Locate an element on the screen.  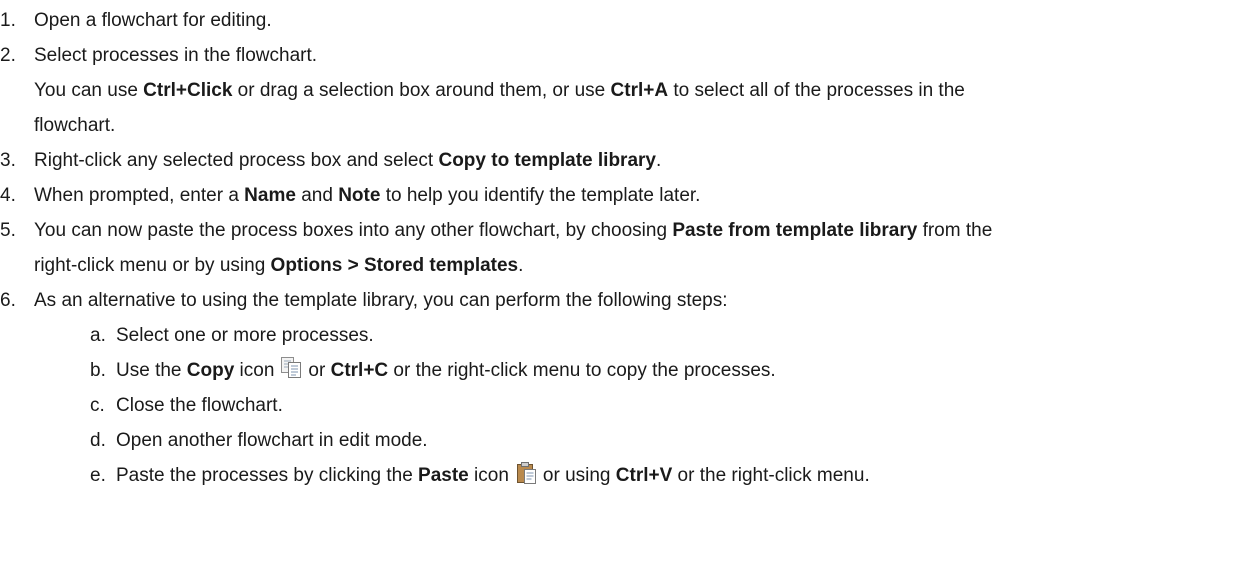
step-number: 5. is located at coordinates (8, 230).